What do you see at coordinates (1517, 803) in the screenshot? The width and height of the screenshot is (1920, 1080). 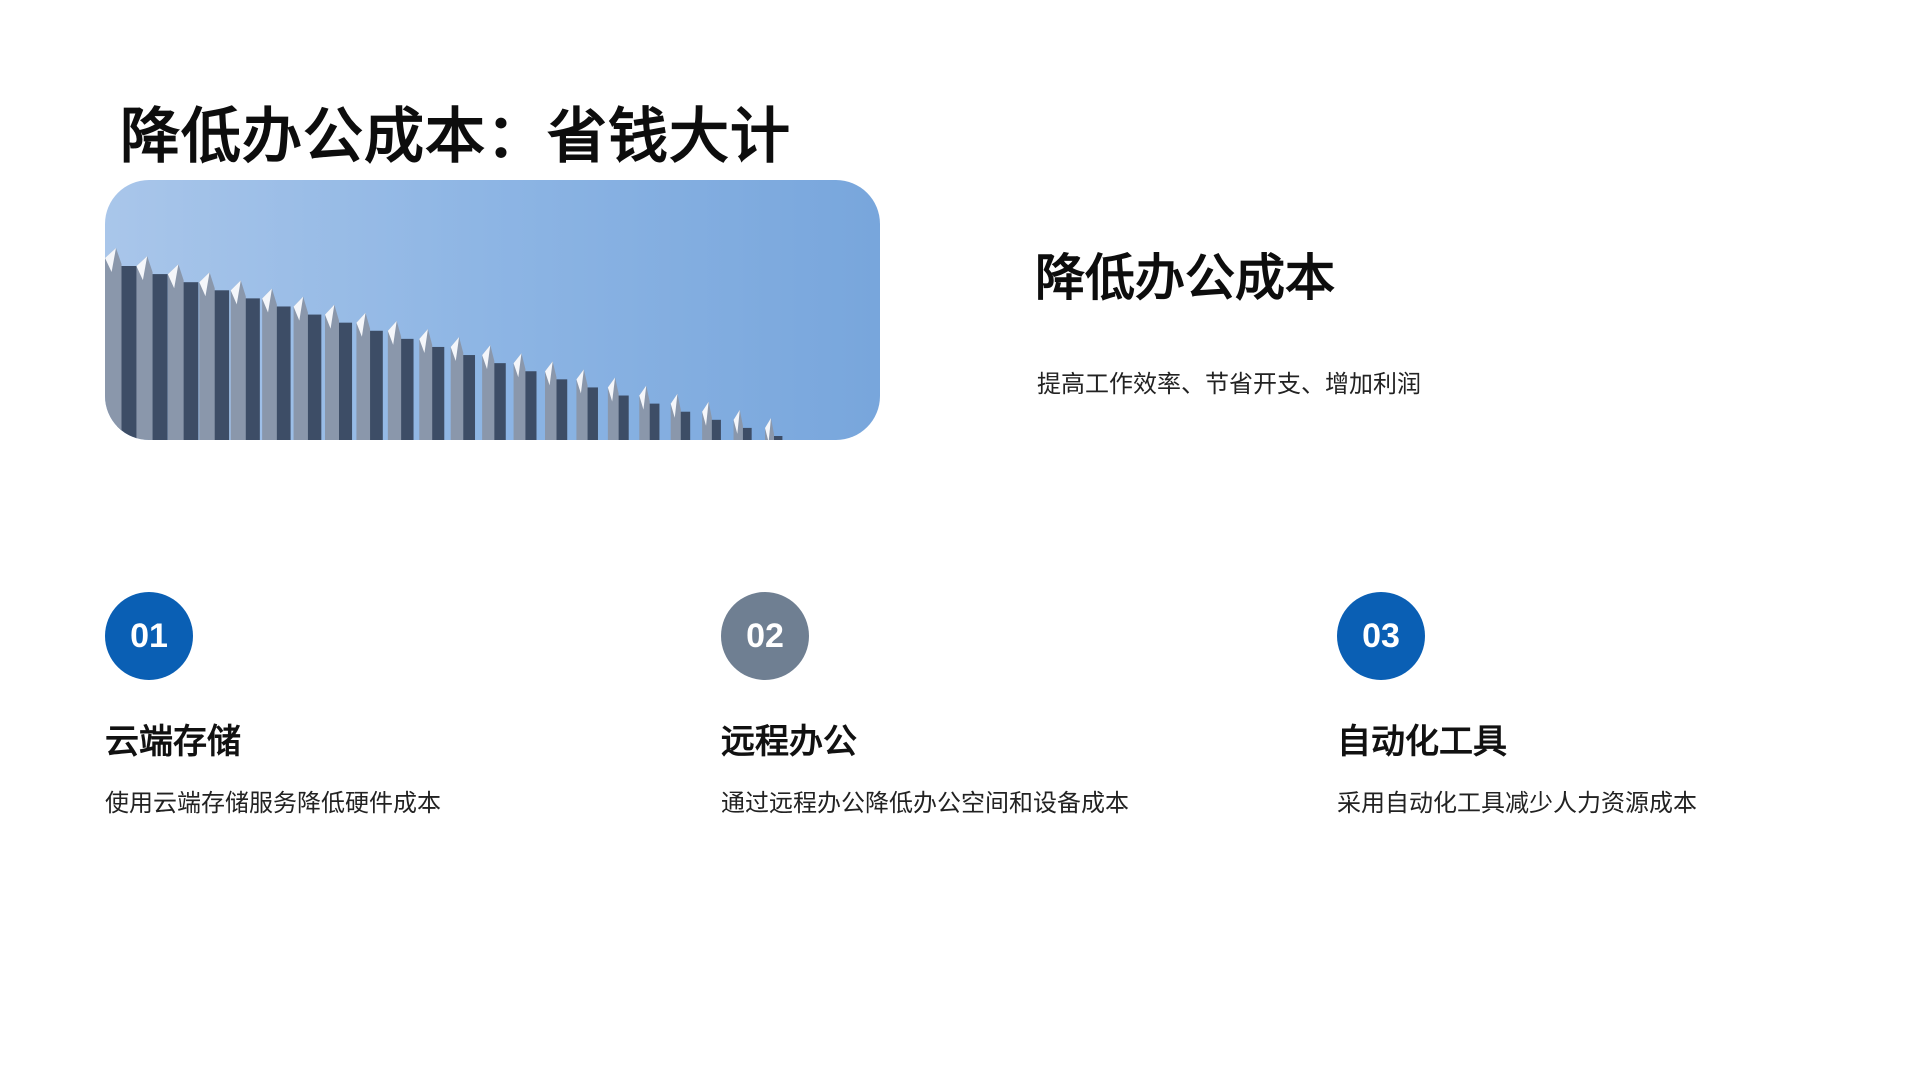 I see `feature-description: 采用自动化工具减少人力资源成本` at bounding box center [1517, 803].